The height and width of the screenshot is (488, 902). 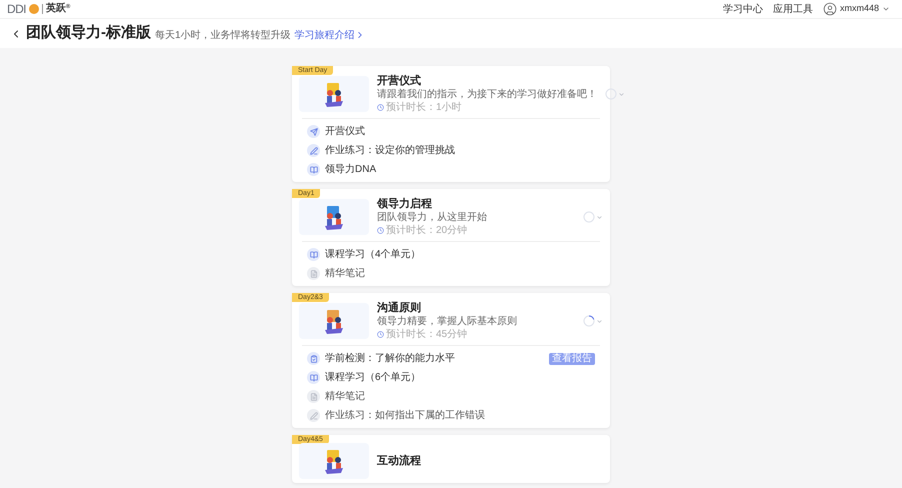 What do you see at coordinates (451, 169) in the screenshot?
I see `lesson-item: 领导力DNA` at bounding box center [451, 169].